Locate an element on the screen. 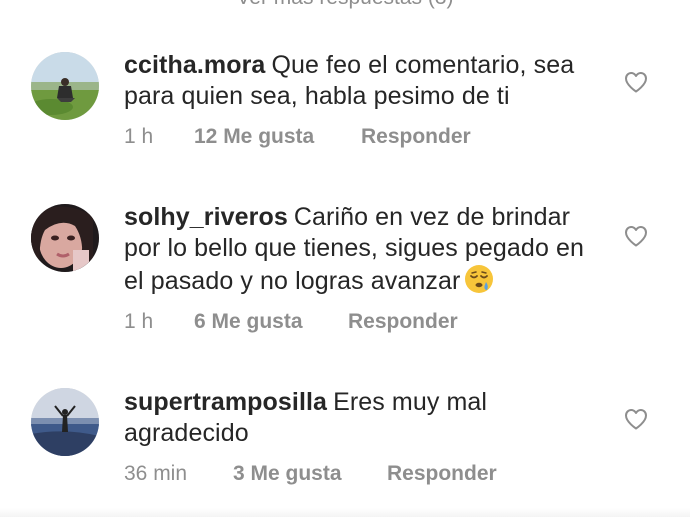 This screenshot has height=517, width=690. likes-count: 3 Me gusta is located at coordinates (310, 474).